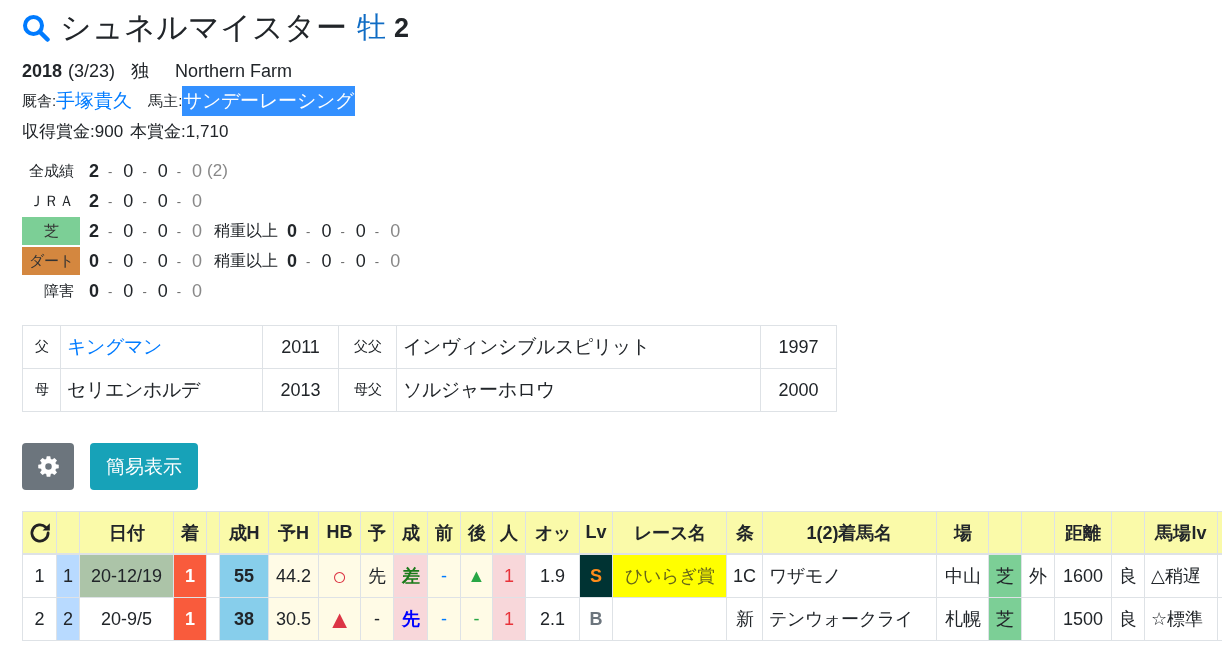 The image size is (1222, 646). Describe the element at coordinates (126, 576) in the screenshot. I see `table-cell: 20-12/19` at that location.